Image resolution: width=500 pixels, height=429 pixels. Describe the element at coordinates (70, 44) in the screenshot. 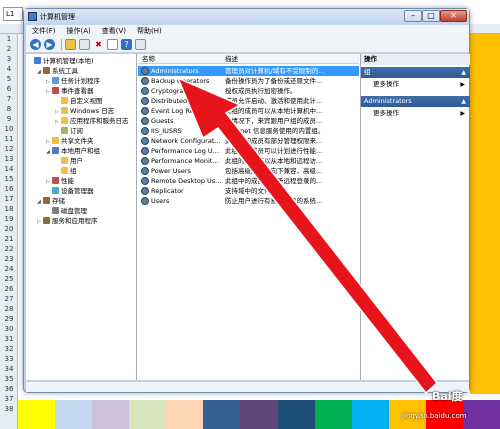

I see `up-folder-icon` at that location.